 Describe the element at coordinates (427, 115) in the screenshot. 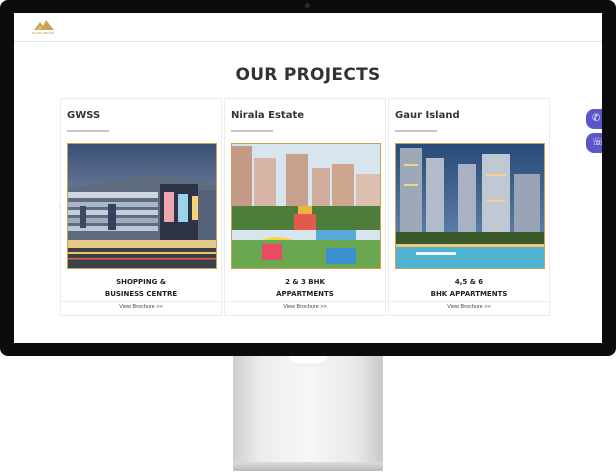

I see `project-title: Gaur Island` at that location.